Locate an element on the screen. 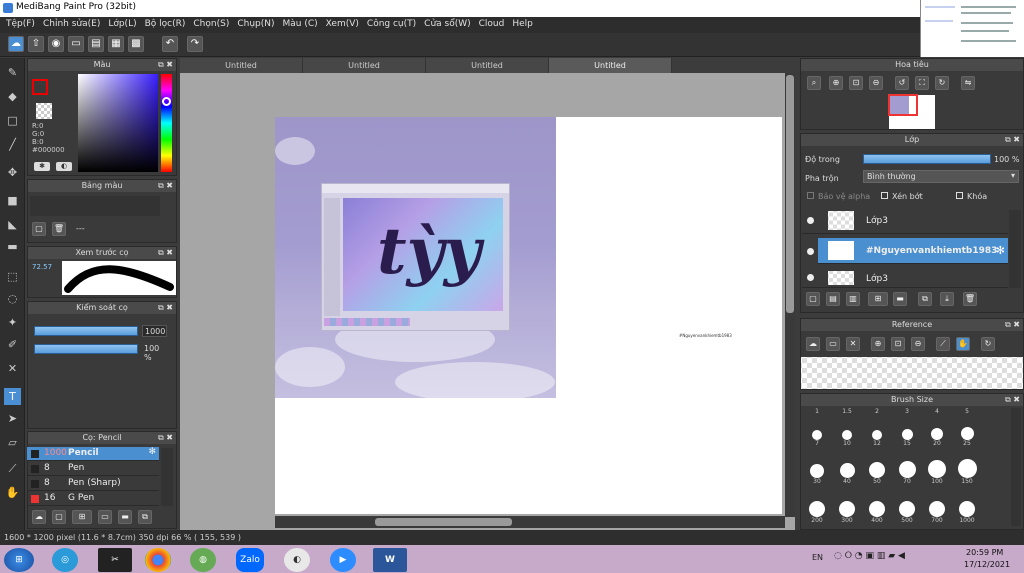 The image size is (1024, 573). select-rect-icon: ⬚ is located at coordinates (12, 276).